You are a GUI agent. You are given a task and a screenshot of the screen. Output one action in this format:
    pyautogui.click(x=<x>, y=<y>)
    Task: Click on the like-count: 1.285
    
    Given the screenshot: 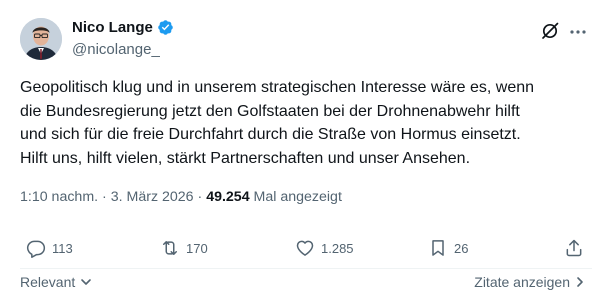 What is the action you would take?
    pyautogui.click(x=337, y=248)
    